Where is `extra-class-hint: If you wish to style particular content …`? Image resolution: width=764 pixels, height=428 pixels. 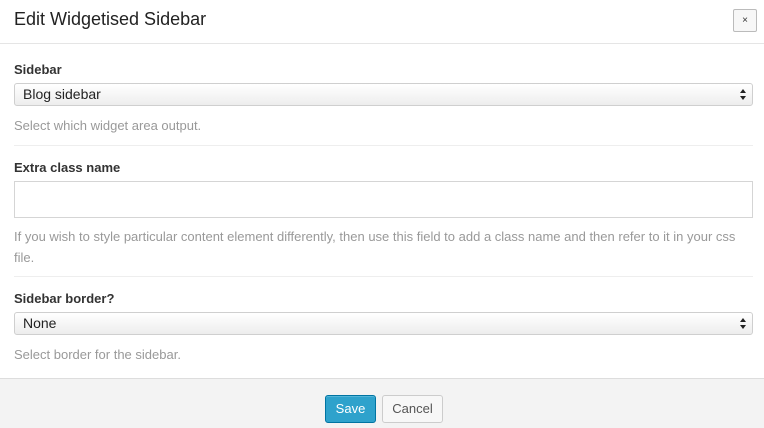
extra-class-hint: If you wish to style particular content … is located at coordinates (375, 247).